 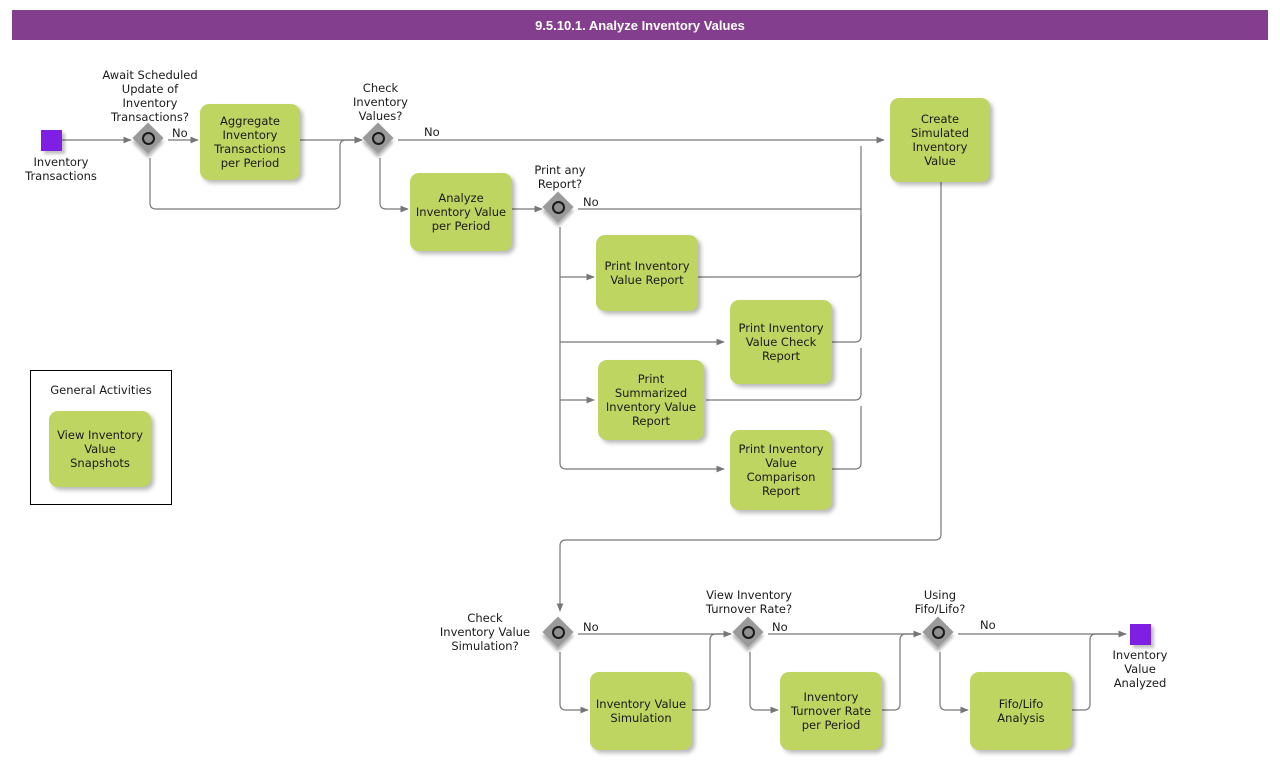 I want to click on task-label: View Inventory Value Snapshots, so click(x=100, y=448).